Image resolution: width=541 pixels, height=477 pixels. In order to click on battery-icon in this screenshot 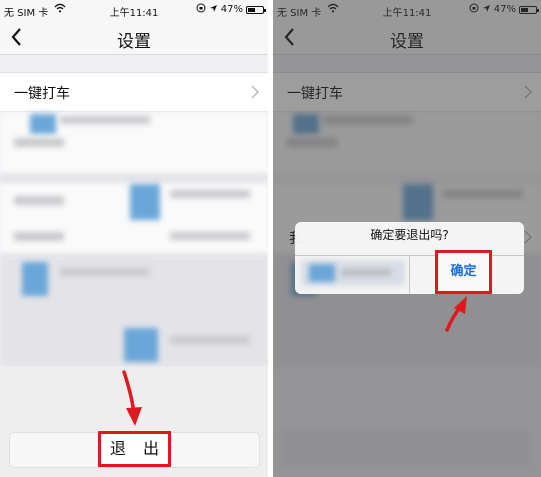, I will do `click(256, 9)`.